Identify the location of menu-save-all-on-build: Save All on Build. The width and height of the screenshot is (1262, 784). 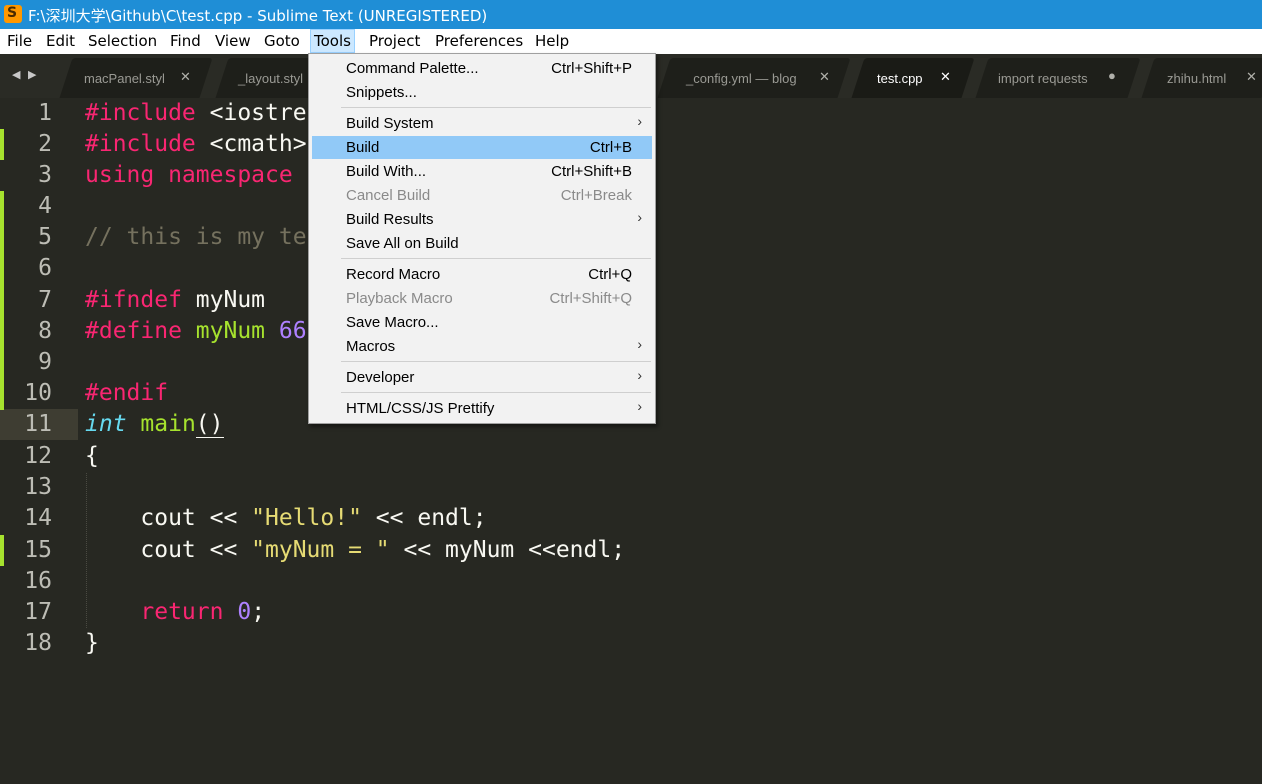
(482, 243).